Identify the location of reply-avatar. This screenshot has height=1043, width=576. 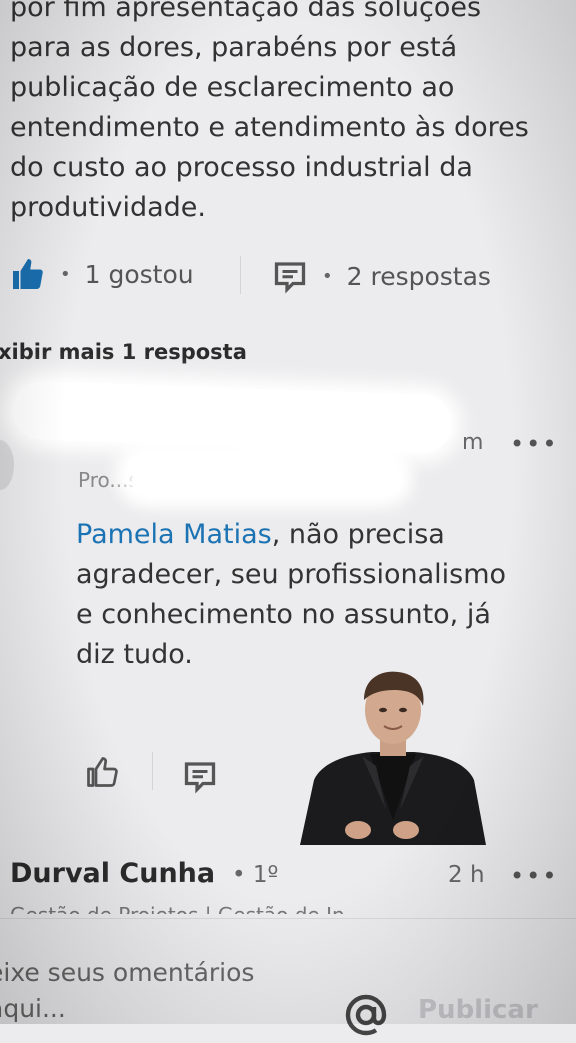
(7, 465).